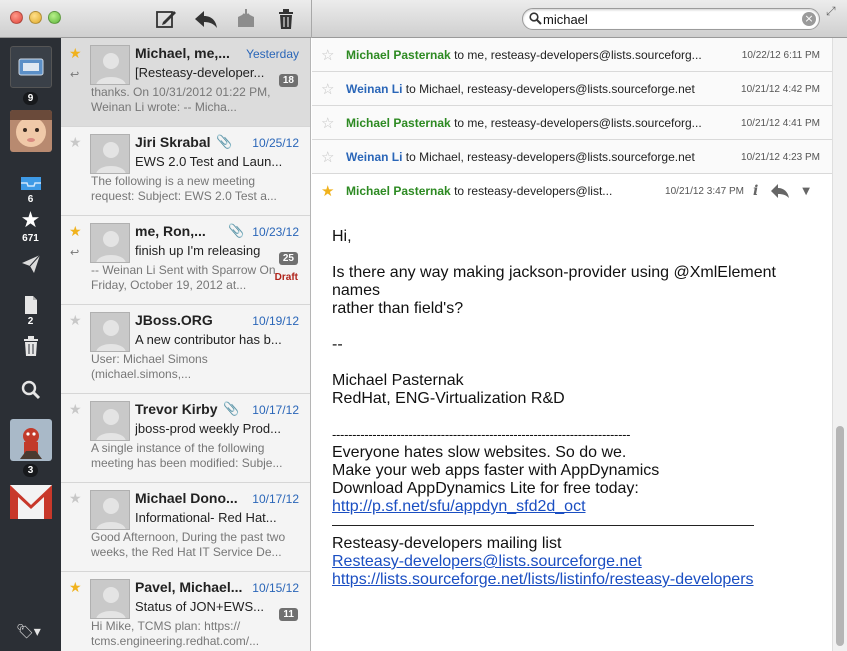 Image resolution: width=847 pixels, height=651 pixels. What do you see at coordinates (459, 506) in the screenshot?
I see `ad-link: http://p.sf.net/sfu/appdyn_sfd2d_oct` at bounding box center [459, 506].